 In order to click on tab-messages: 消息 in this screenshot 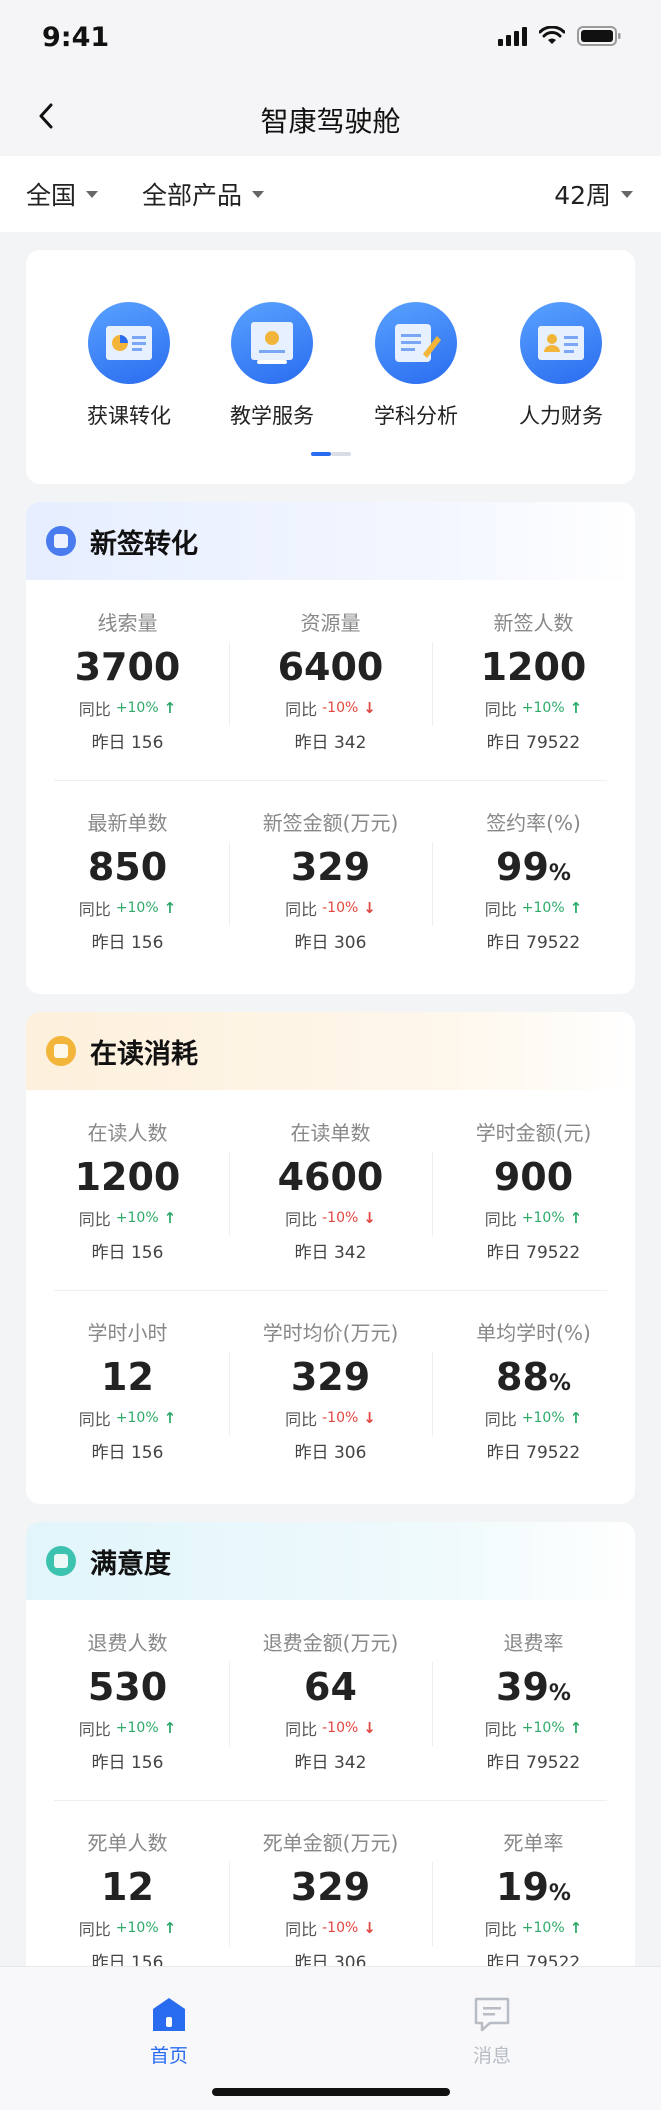, I will do `click(492, 2031)`.